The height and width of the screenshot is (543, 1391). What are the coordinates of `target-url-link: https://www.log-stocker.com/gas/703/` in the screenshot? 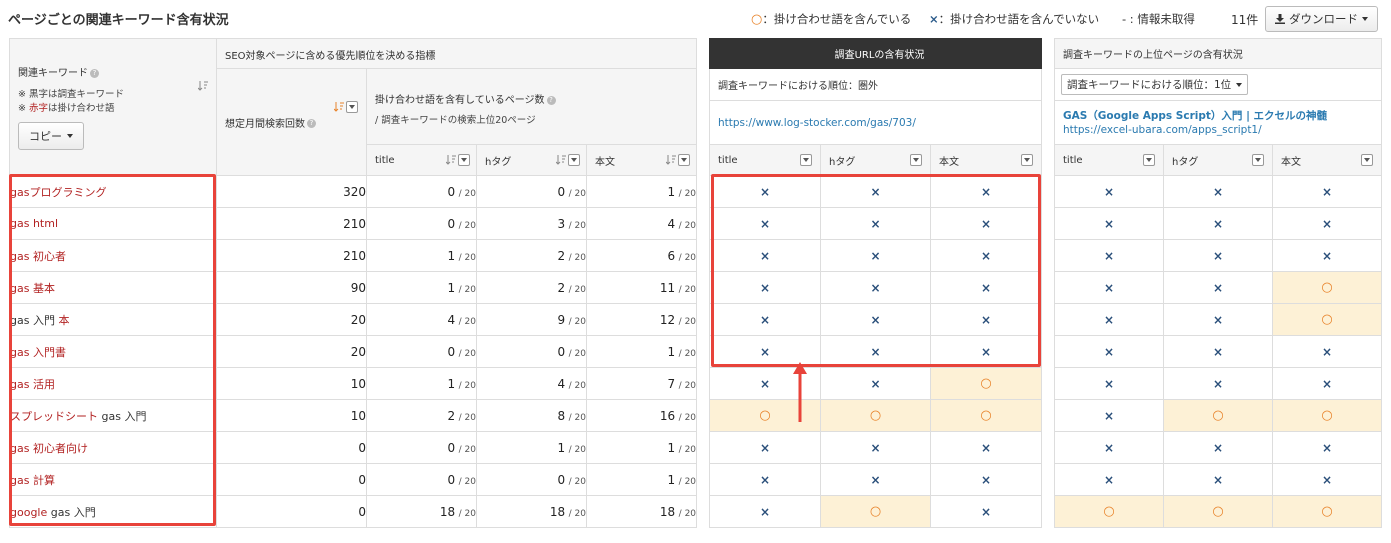 It's located at (817, 123).